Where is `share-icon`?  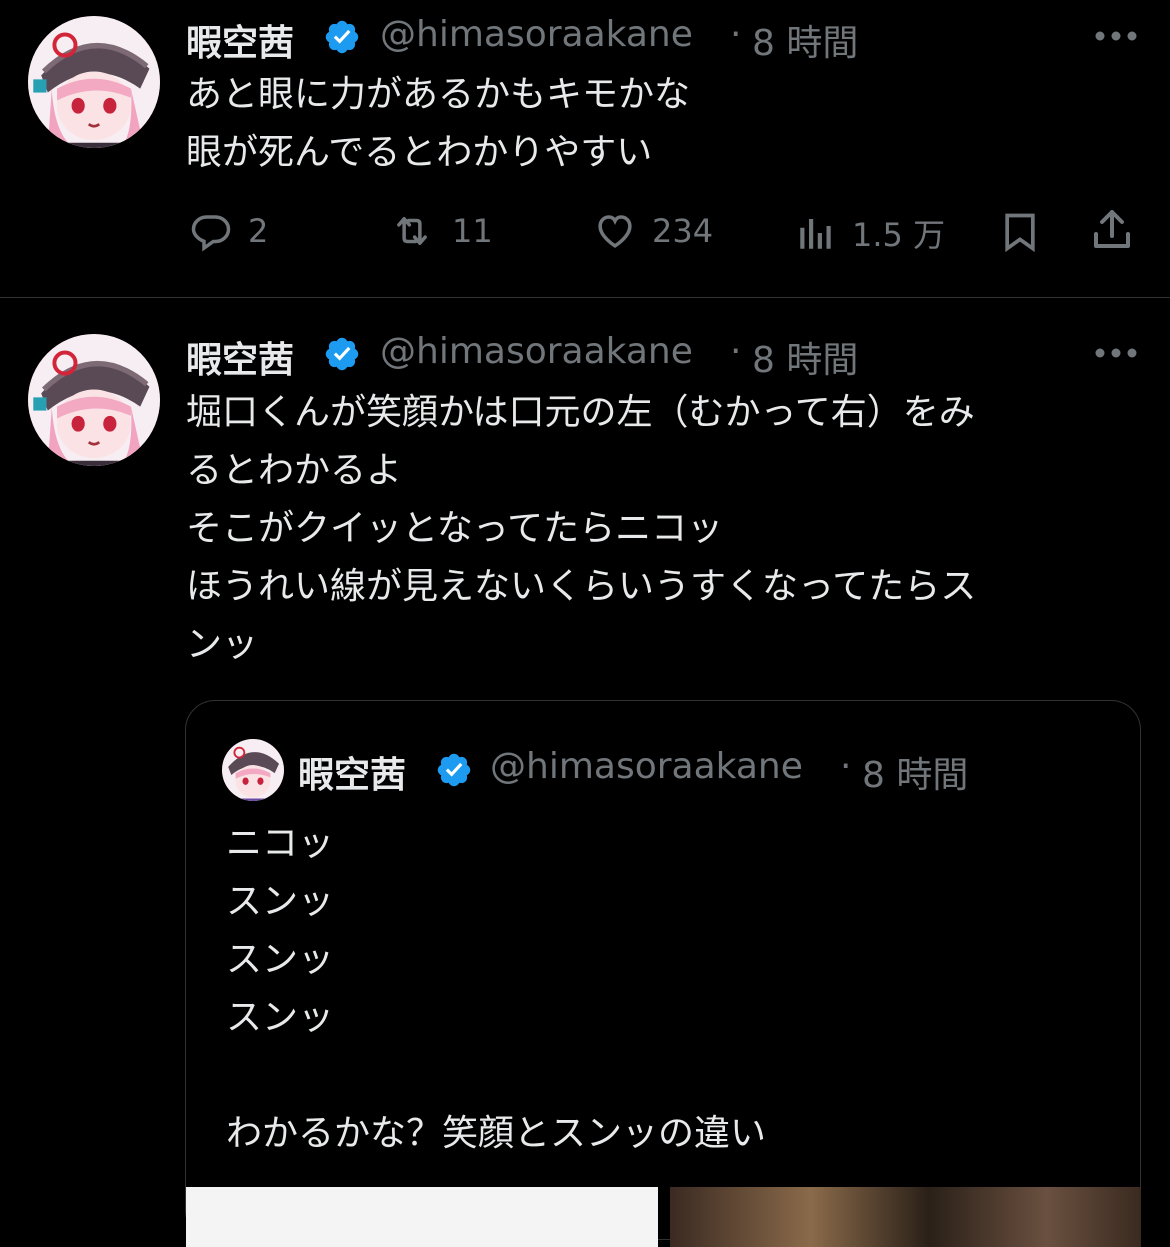 share-icon is located at coordinates (1112, 230).